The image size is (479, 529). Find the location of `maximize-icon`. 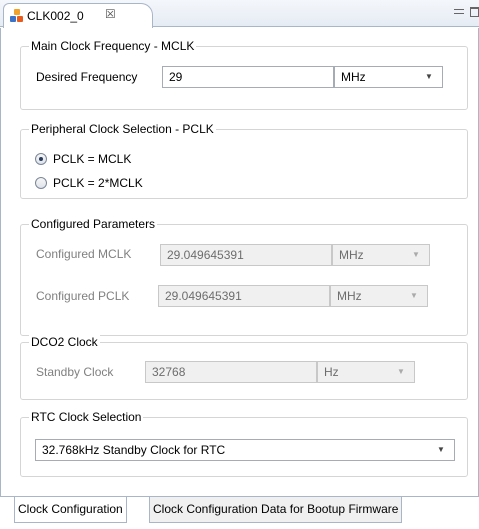

maximize-icon is located at coordinates (474, 11).